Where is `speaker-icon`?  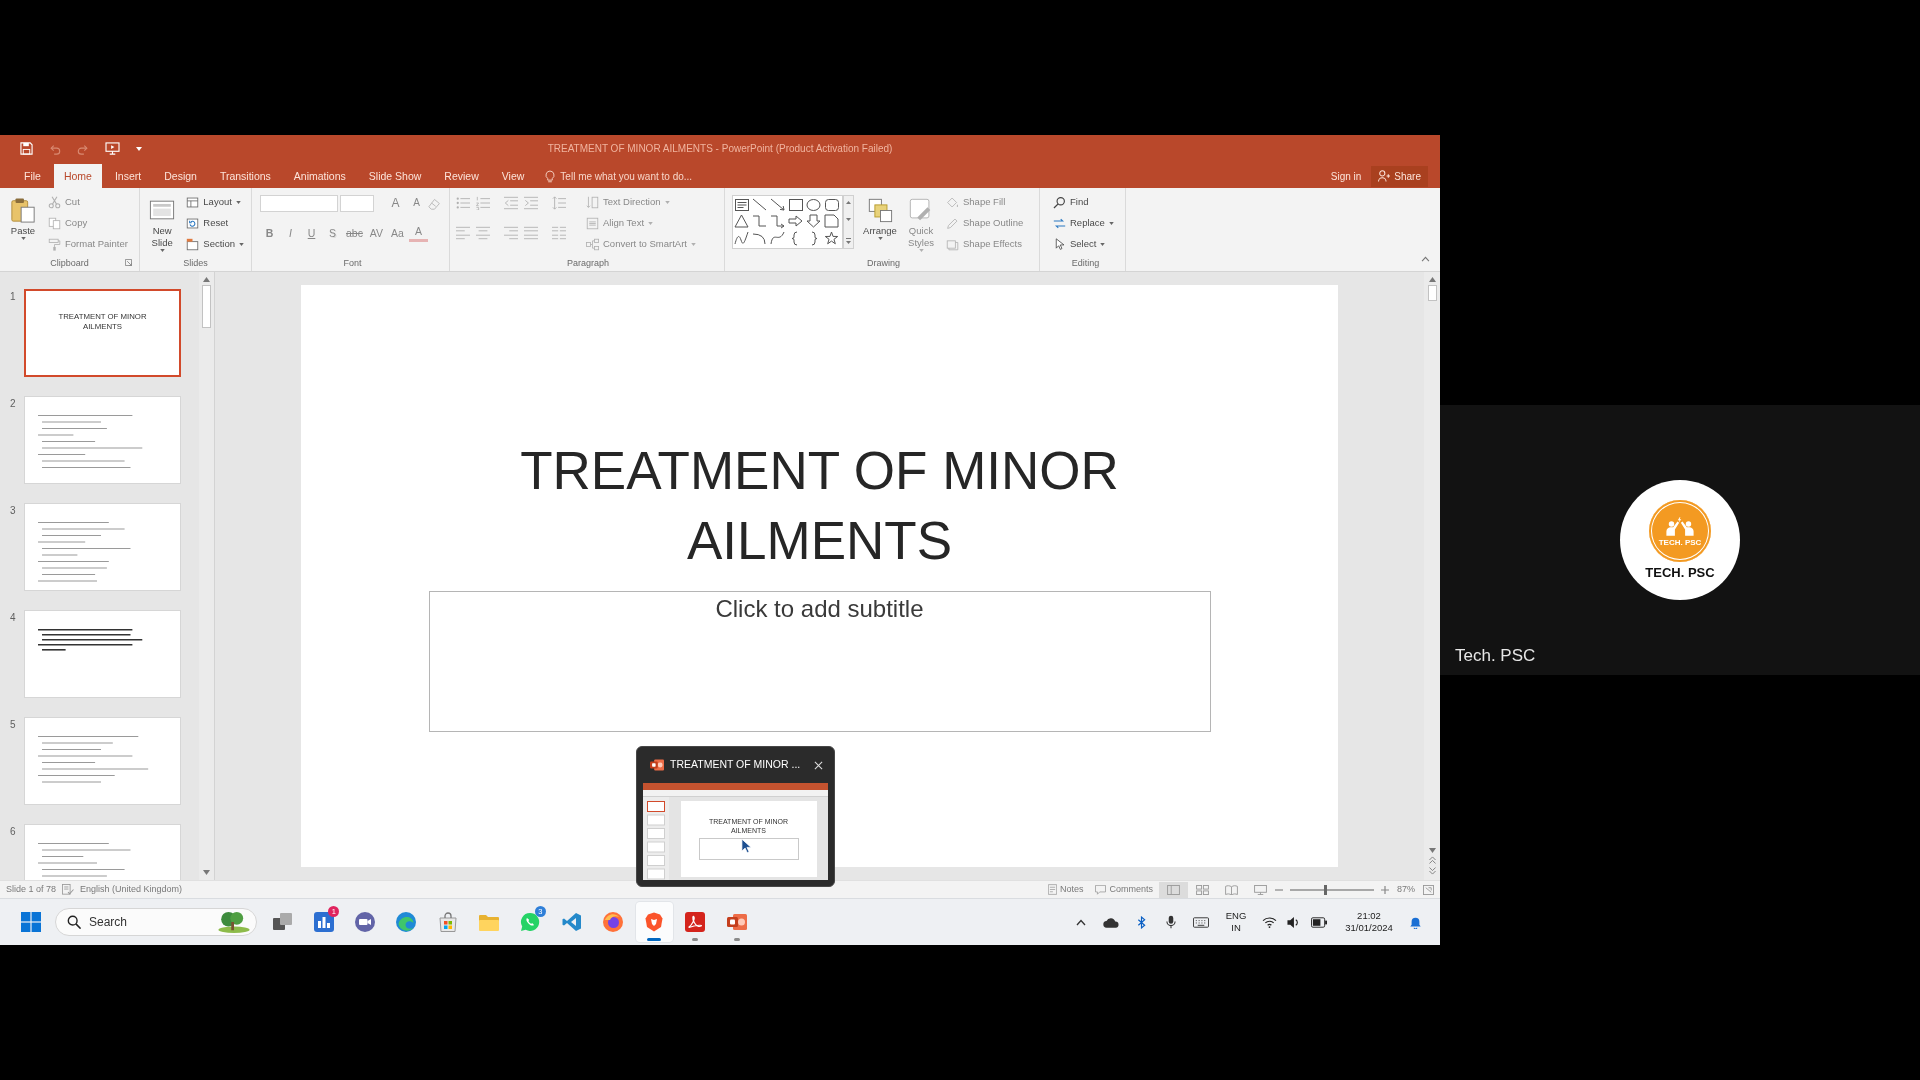 speaker-icon is located at coordinates (1293, 922).